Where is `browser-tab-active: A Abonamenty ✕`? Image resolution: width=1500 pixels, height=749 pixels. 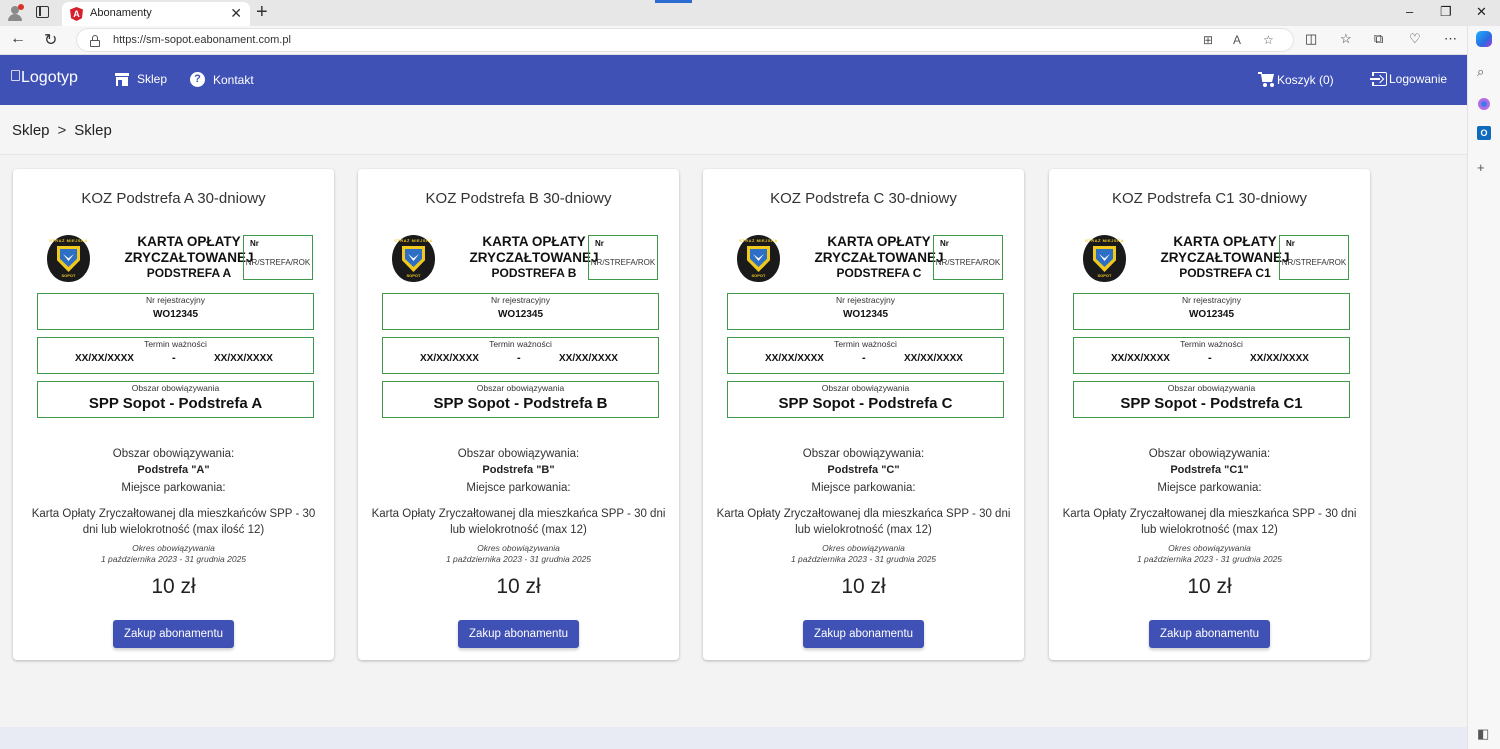
browser-tab-active: A Abonamenty ✕ is located at coordinates (156, 14).